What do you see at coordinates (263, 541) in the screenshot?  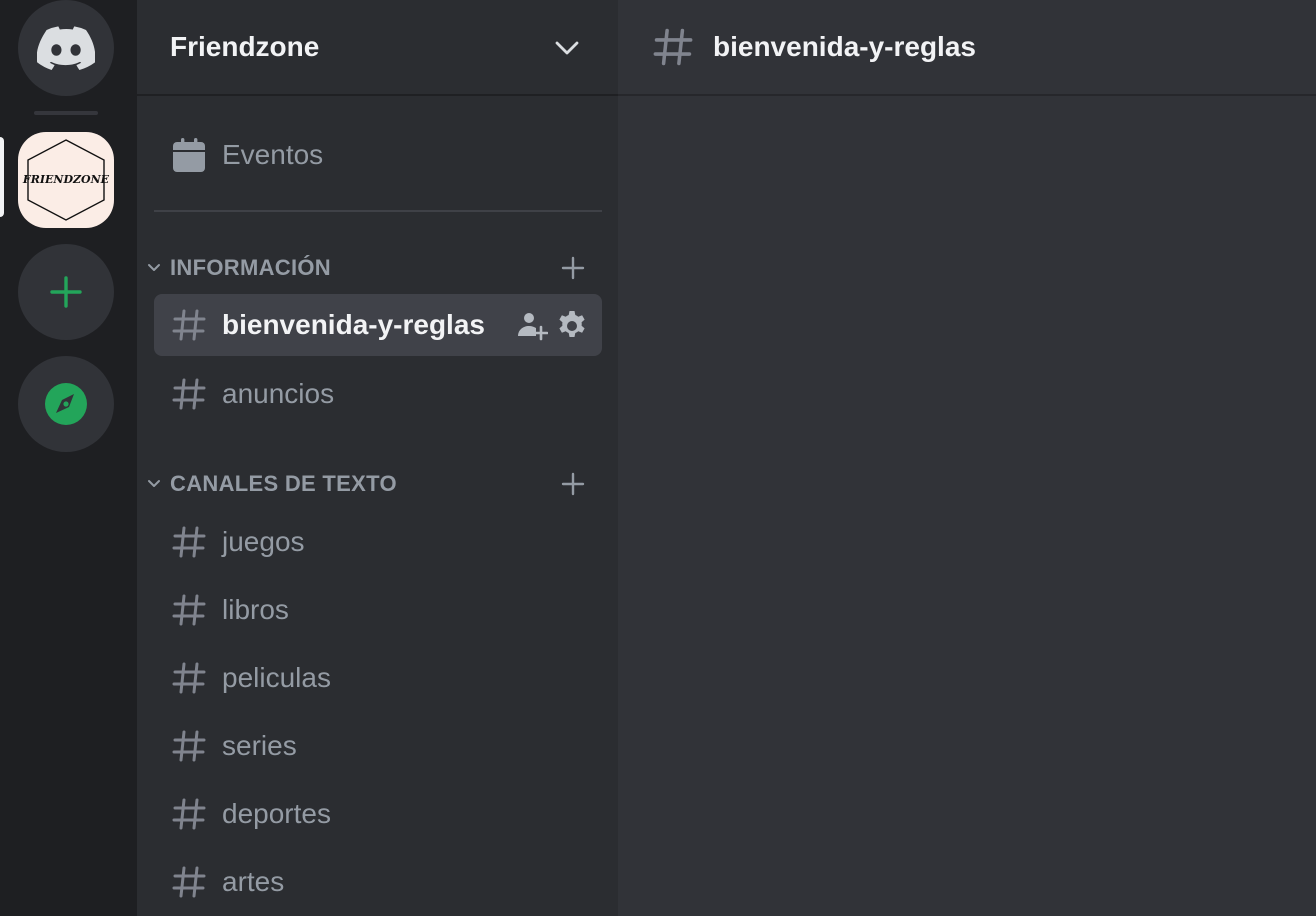 I see `channel-label: juegos` at bounding box center [263, 541].